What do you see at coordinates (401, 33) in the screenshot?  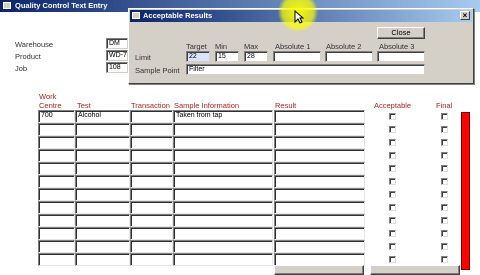 I see `close-button: Close` at bounding box center [401, 33].